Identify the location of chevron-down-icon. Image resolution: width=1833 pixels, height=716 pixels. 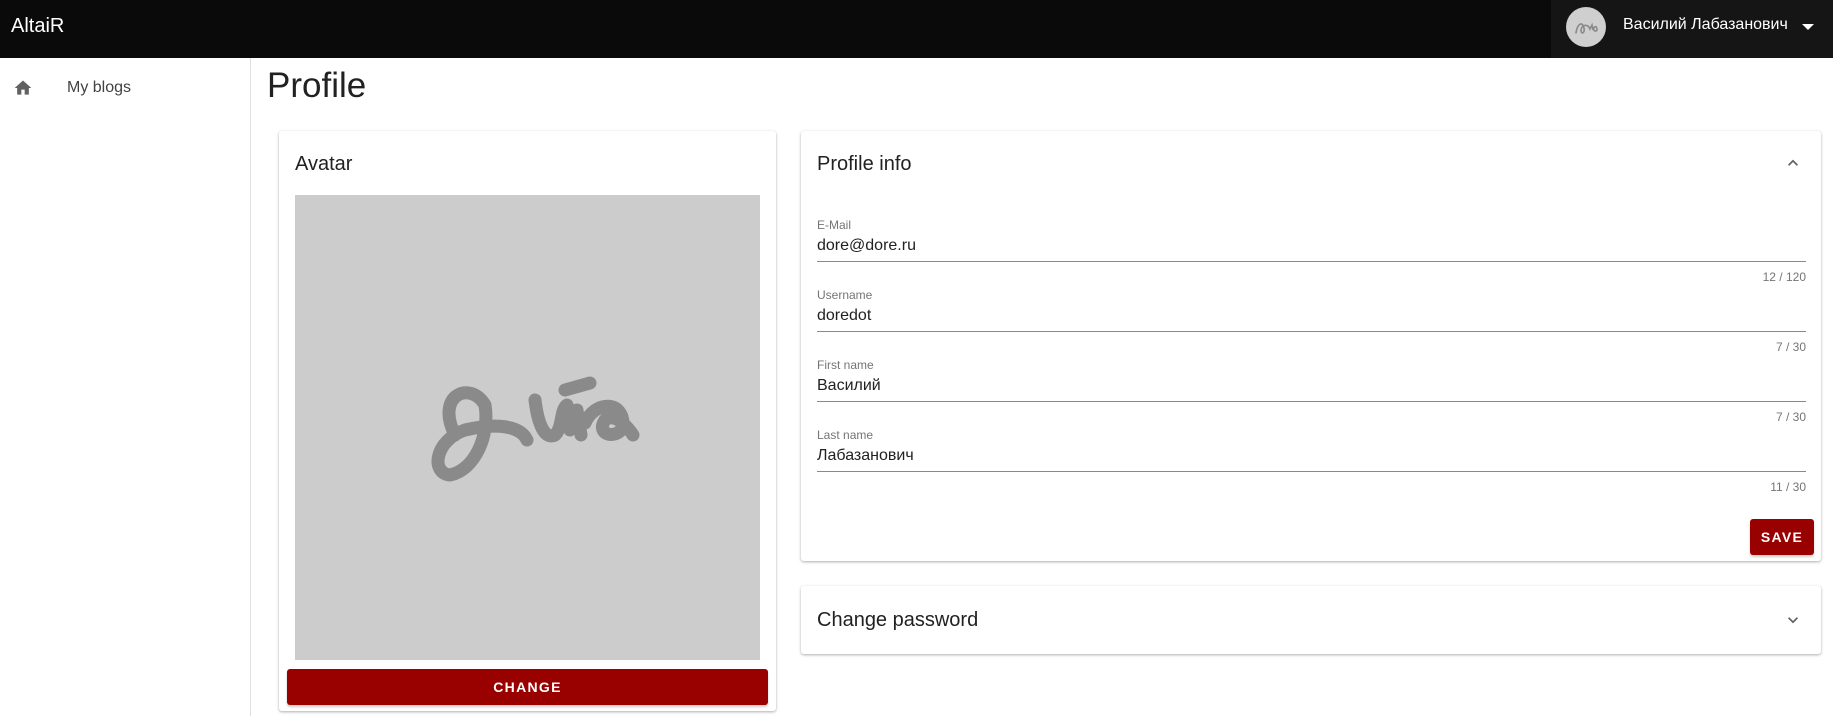
(1793, 620).